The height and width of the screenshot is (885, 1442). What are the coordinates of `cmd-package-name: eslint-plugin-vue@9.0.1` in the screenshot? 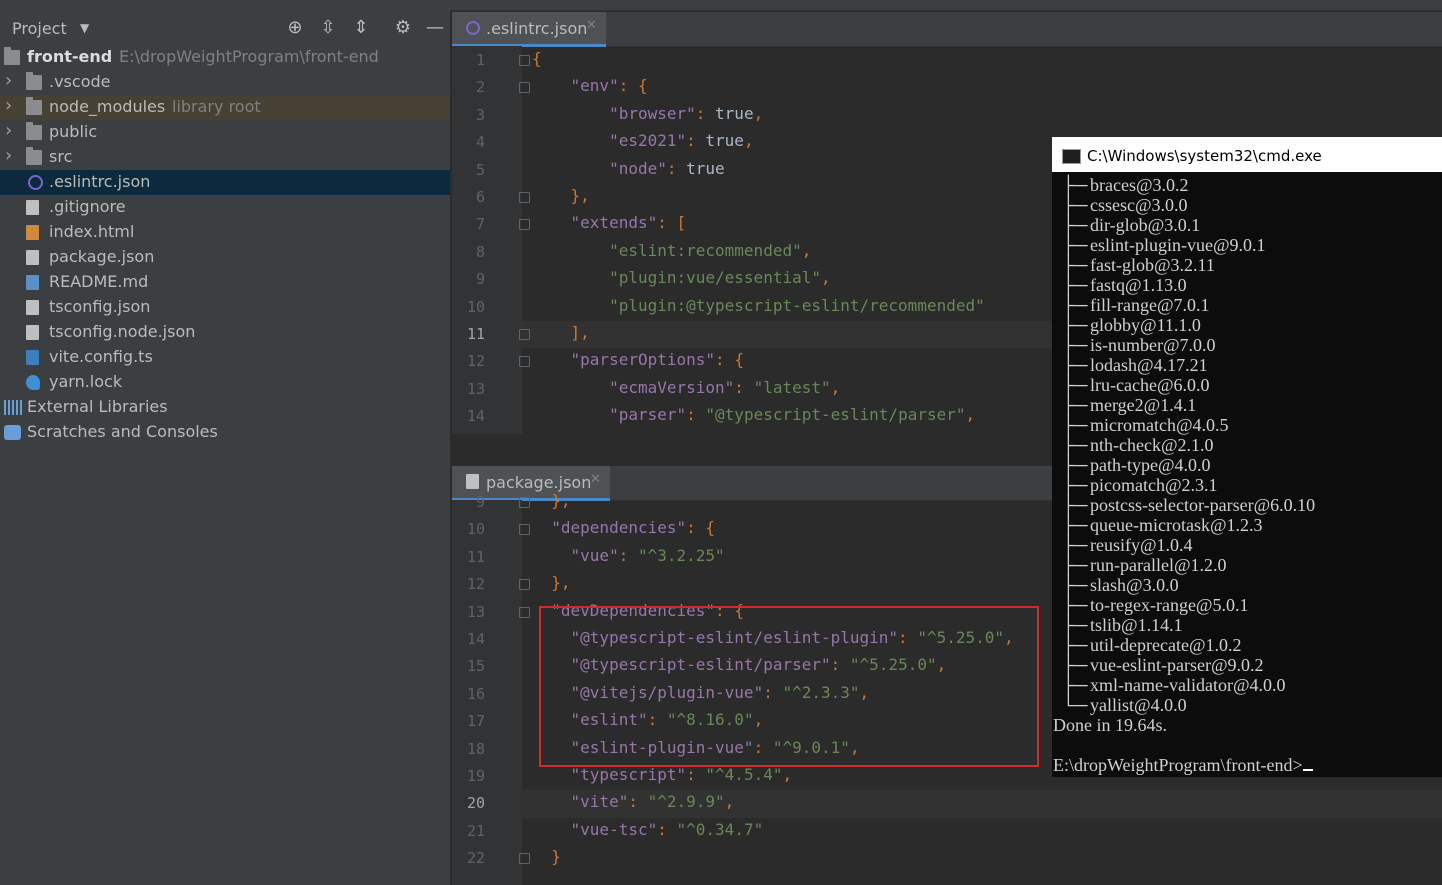 It's located at (1178, 245).